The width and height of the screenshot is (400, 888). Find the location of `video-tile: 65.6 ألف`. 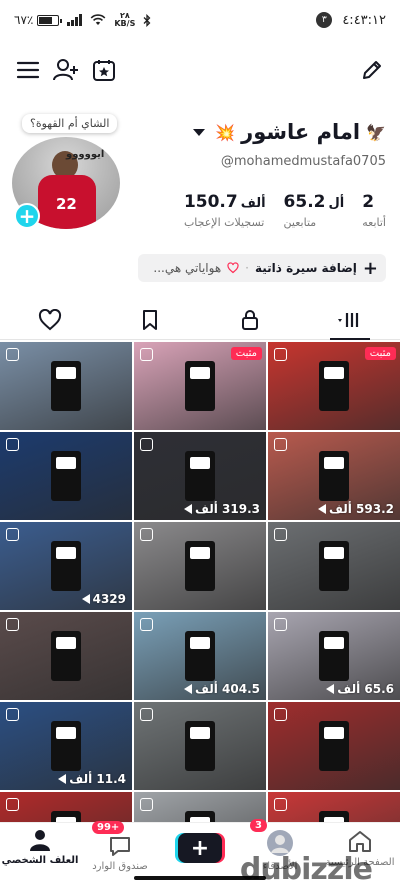

video-tile: 65.6 ألف is located at coordinates (334, 656).